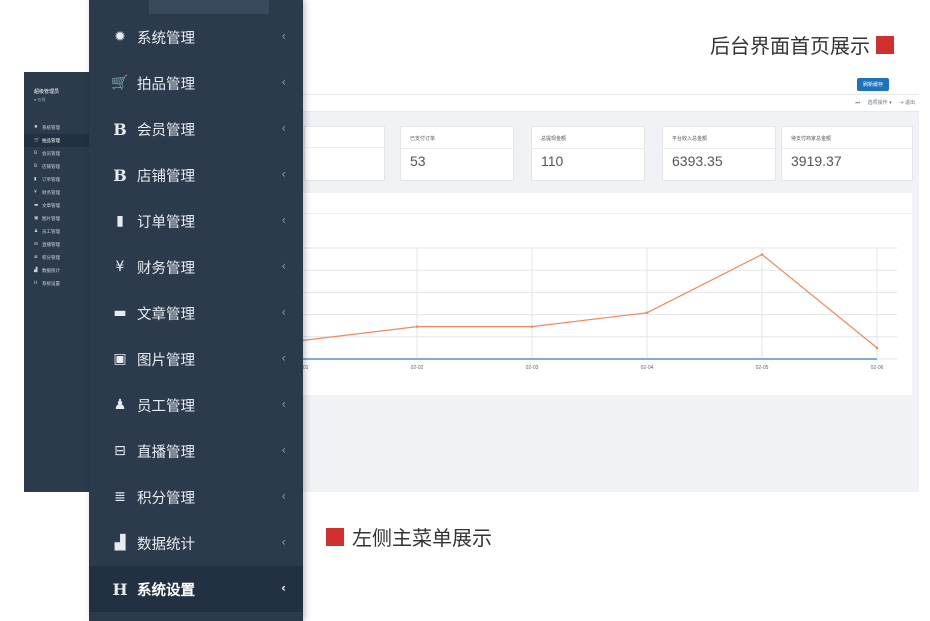  I want to click on mini-menu-item-8: ♟ 员工管理, so click(57, 231).